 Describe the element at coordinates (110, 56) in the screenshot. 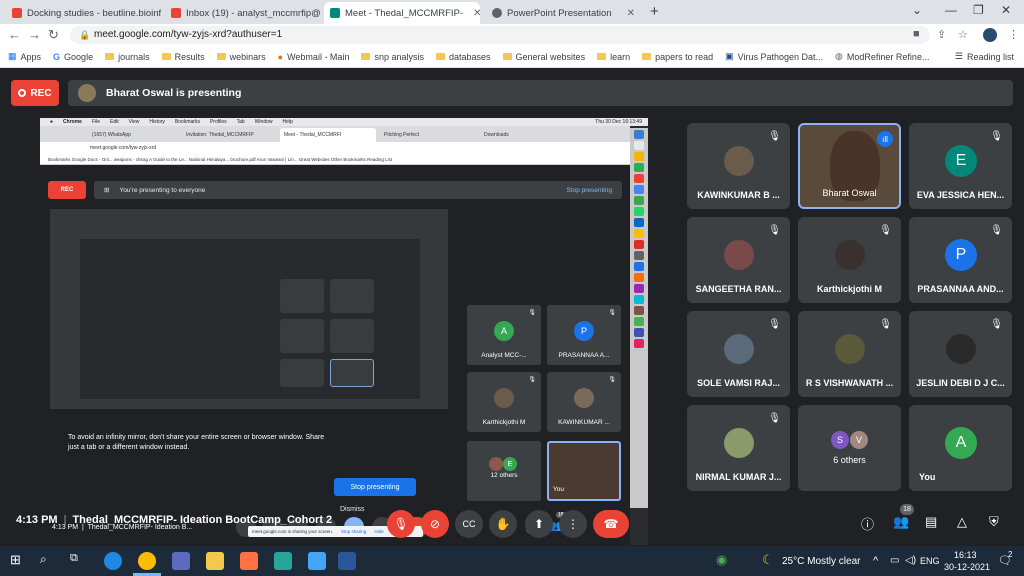

I see `folder-icon` at that location.